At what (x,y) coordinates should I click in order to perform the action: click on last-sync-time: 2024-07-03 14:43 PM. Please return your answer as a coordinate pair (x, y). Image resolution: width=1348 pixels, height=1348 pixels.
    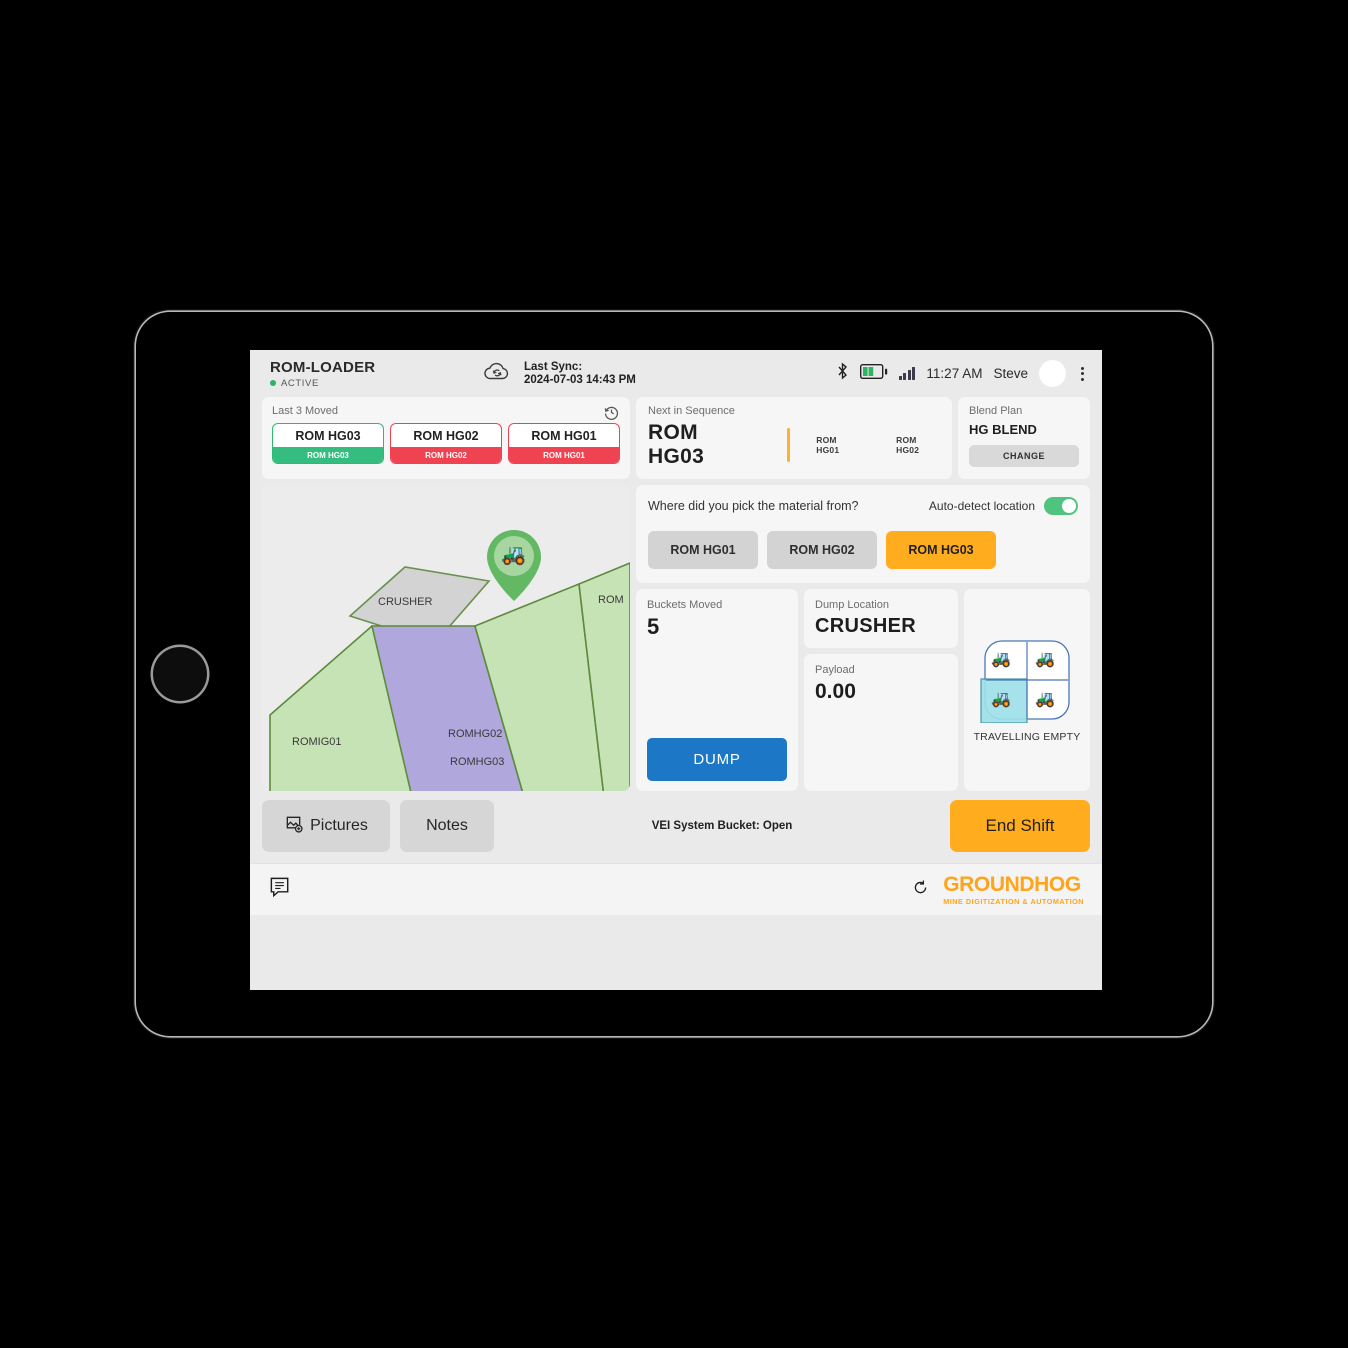
    Looking at the image, I should click on (580, 380).